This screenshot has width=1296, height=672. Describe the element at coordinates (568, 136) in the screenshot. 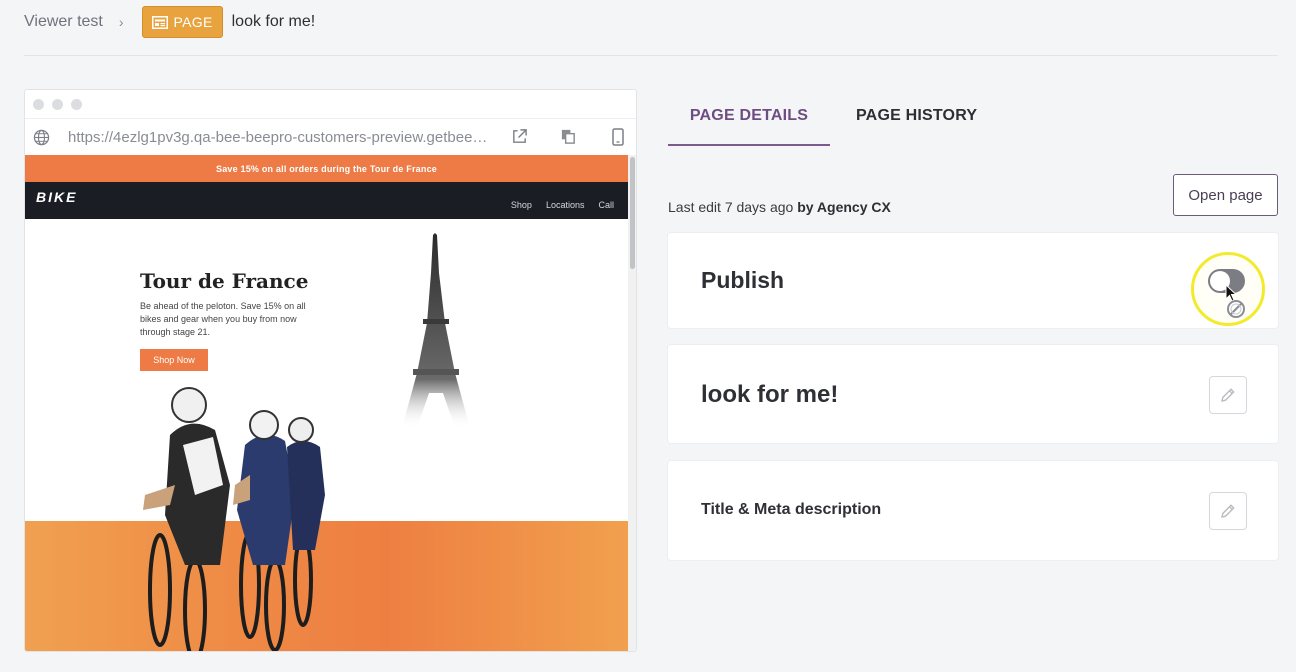

I see `copy-icon` at that location.